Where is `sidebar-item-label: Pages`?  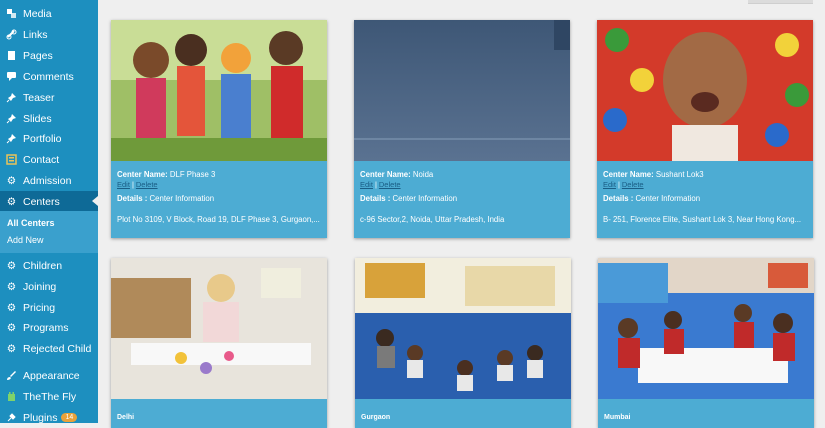 sidebar-item-label: Pages is located at coordinates (38, 55).